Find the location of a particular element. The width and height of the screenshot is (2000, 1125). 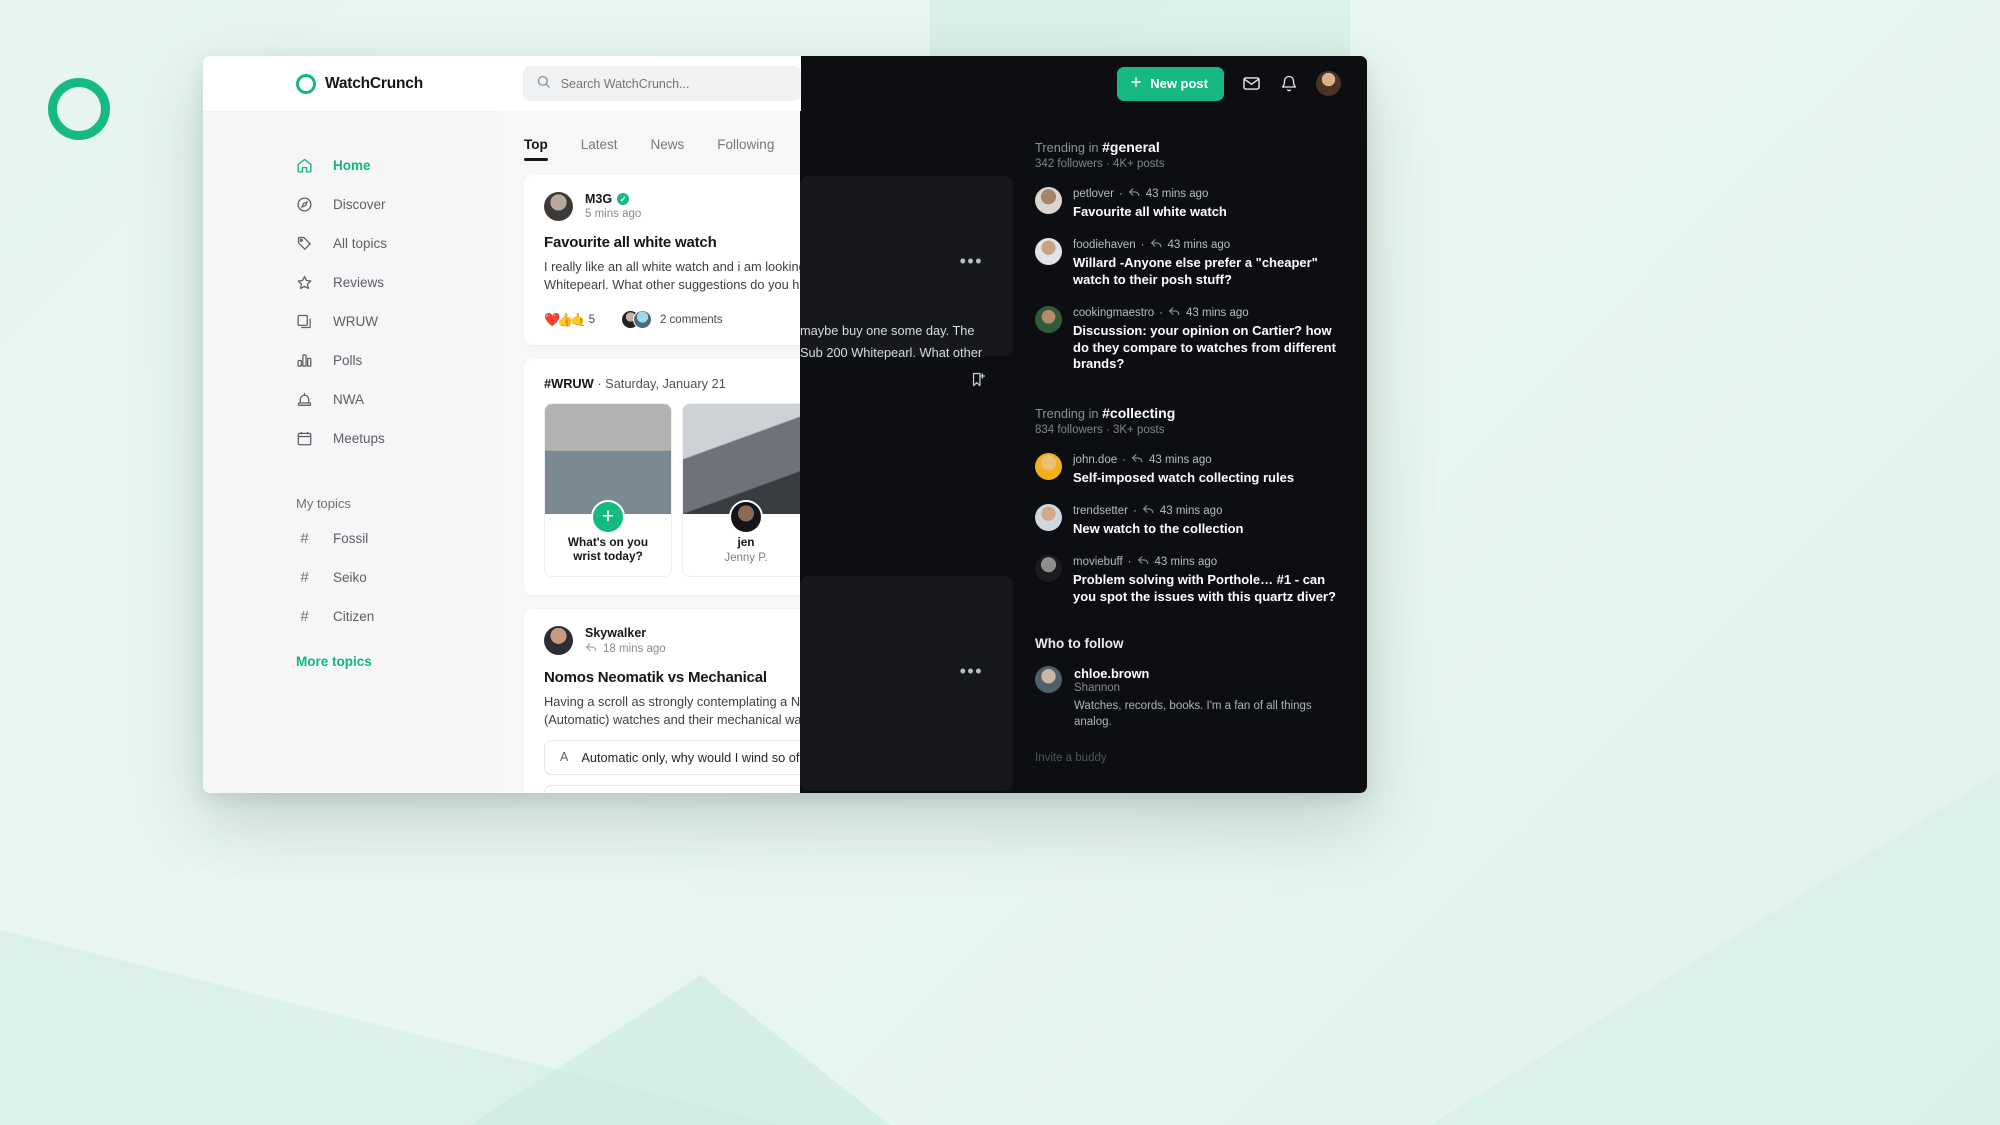

trending-item-meta: foodiehaven · 43 mins ago is located at coordinates (1207, 245).